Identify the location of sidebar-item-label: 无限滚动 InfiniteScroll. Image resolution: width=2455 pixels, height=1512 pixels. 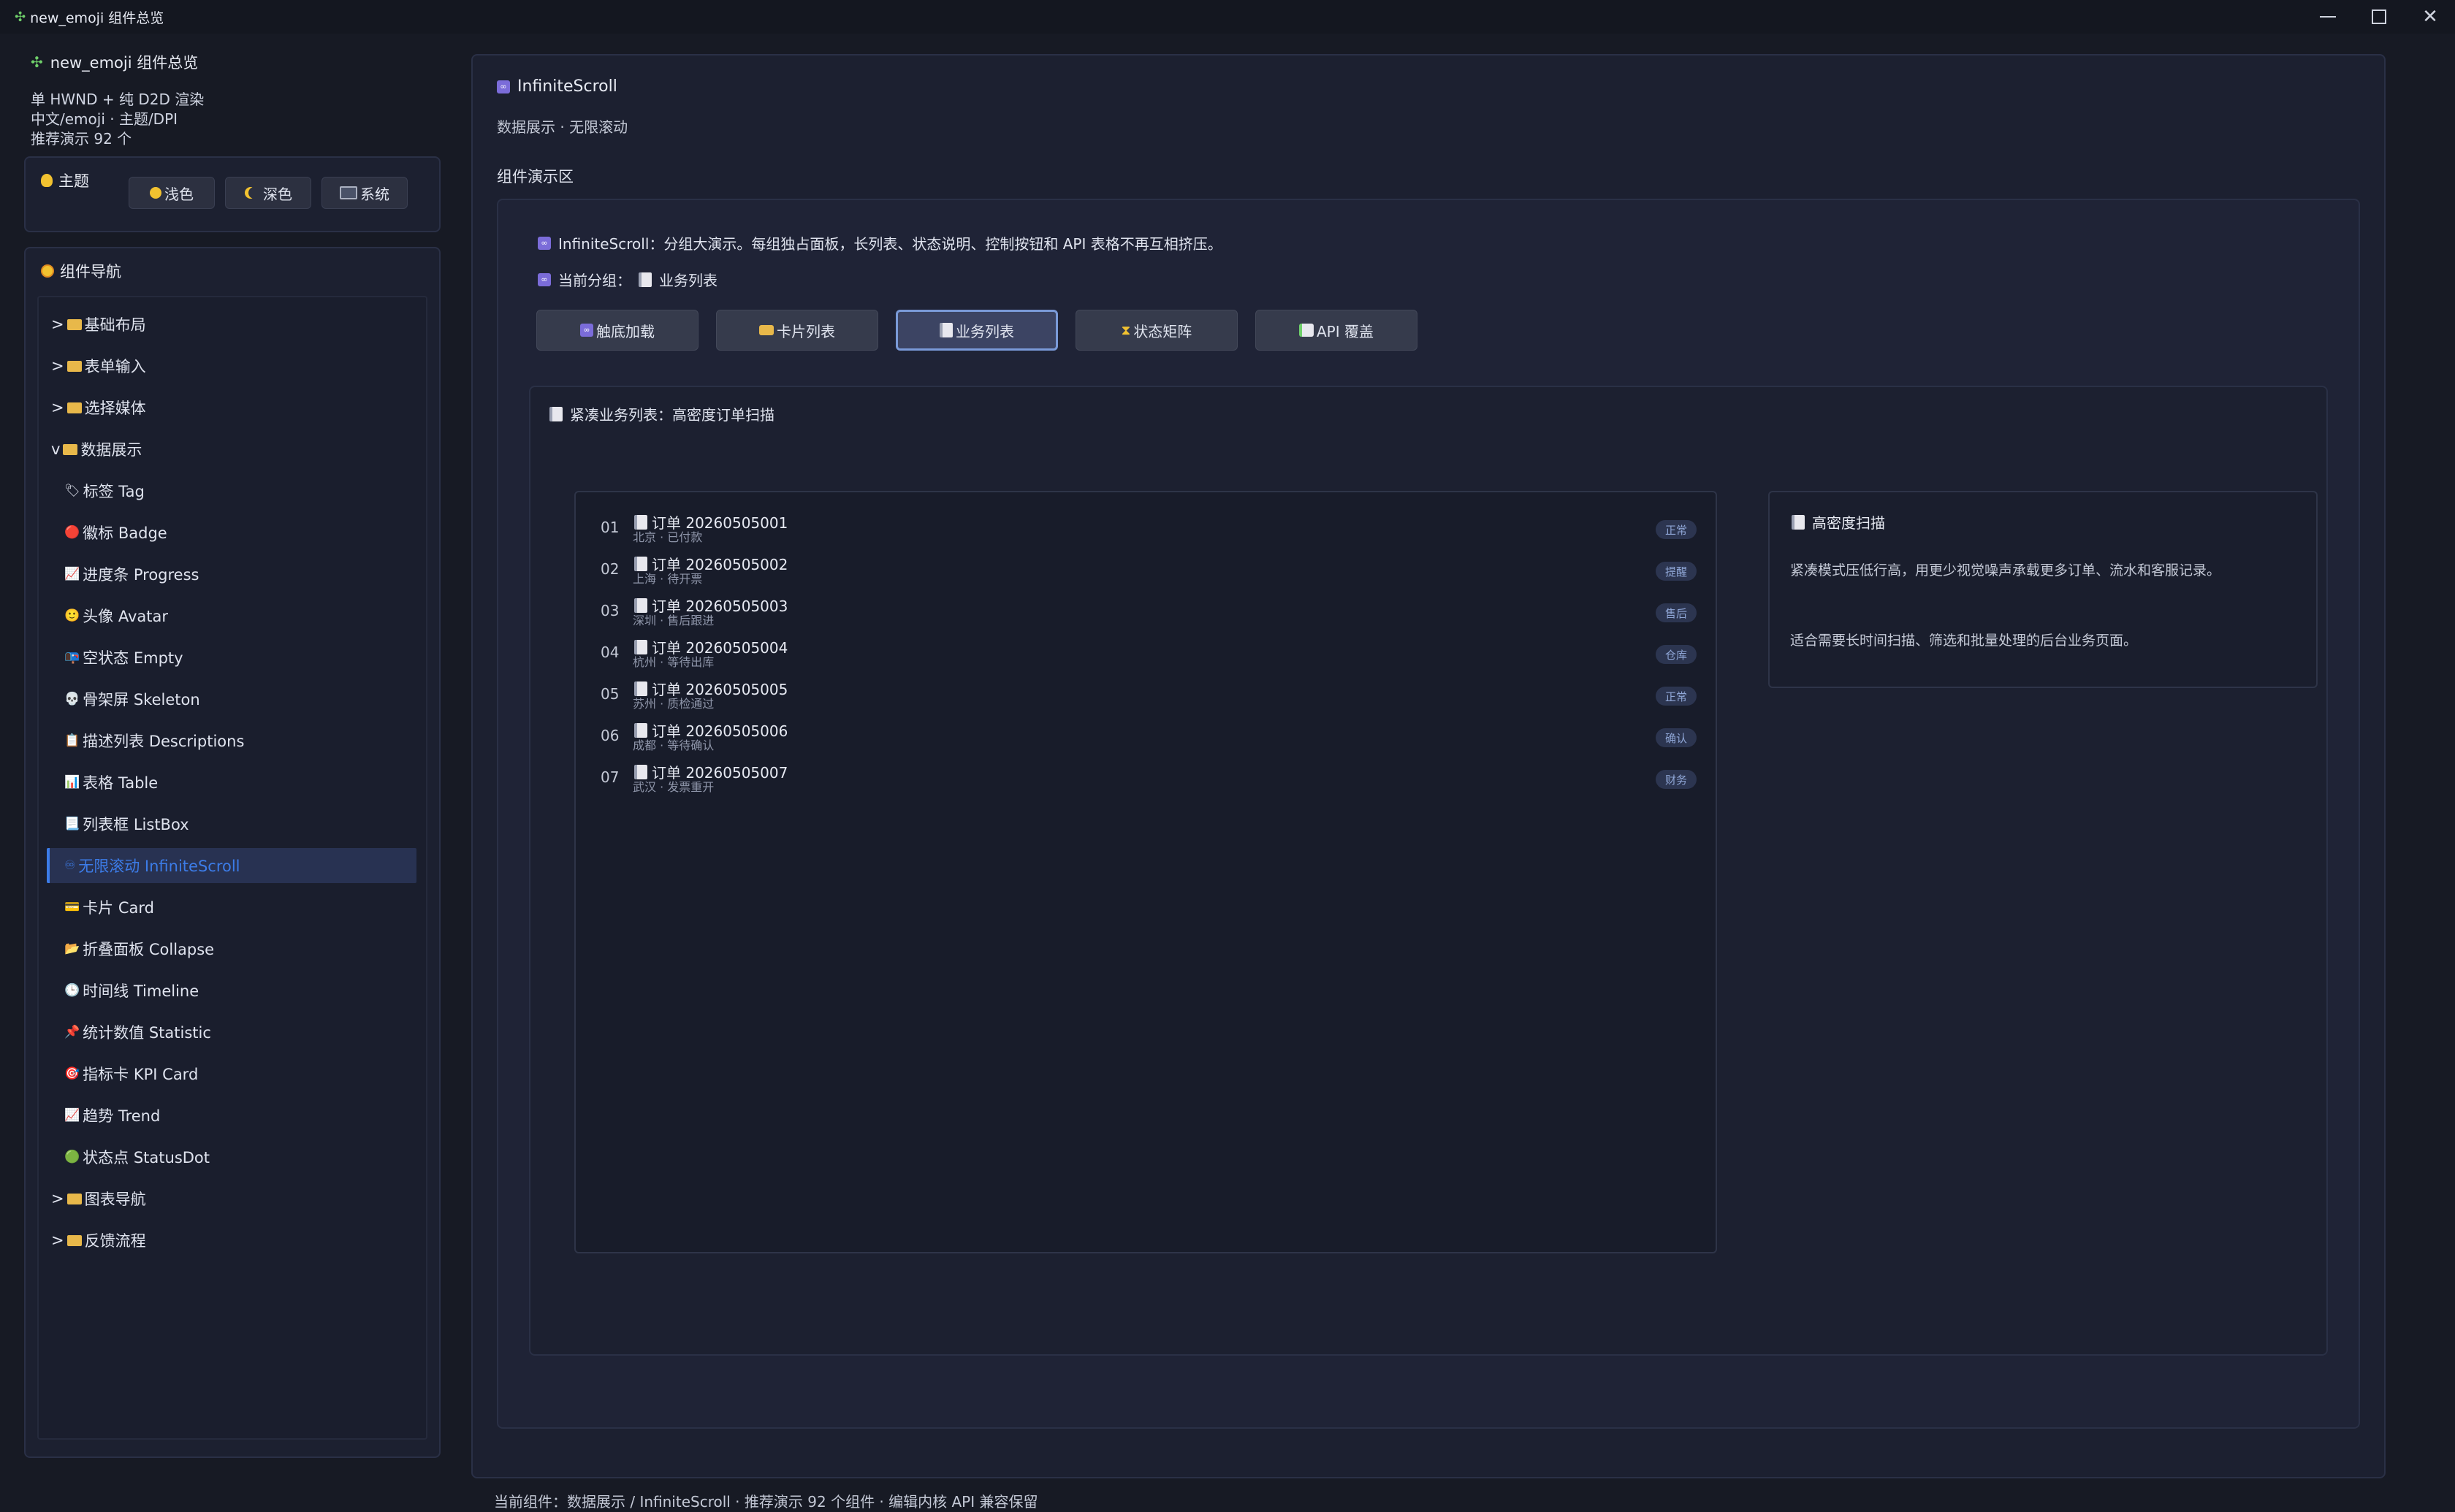
(159, 866).